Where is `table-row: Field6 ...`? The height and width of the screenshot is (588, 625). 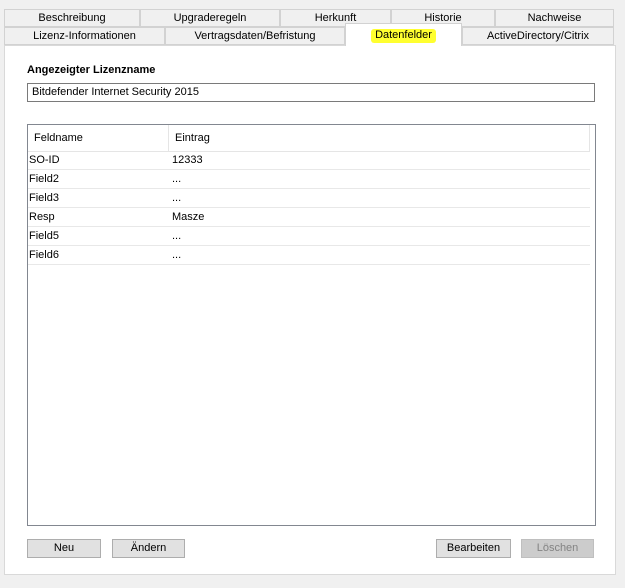 table-row: Field6 ... is located at coordinates (309, 255).